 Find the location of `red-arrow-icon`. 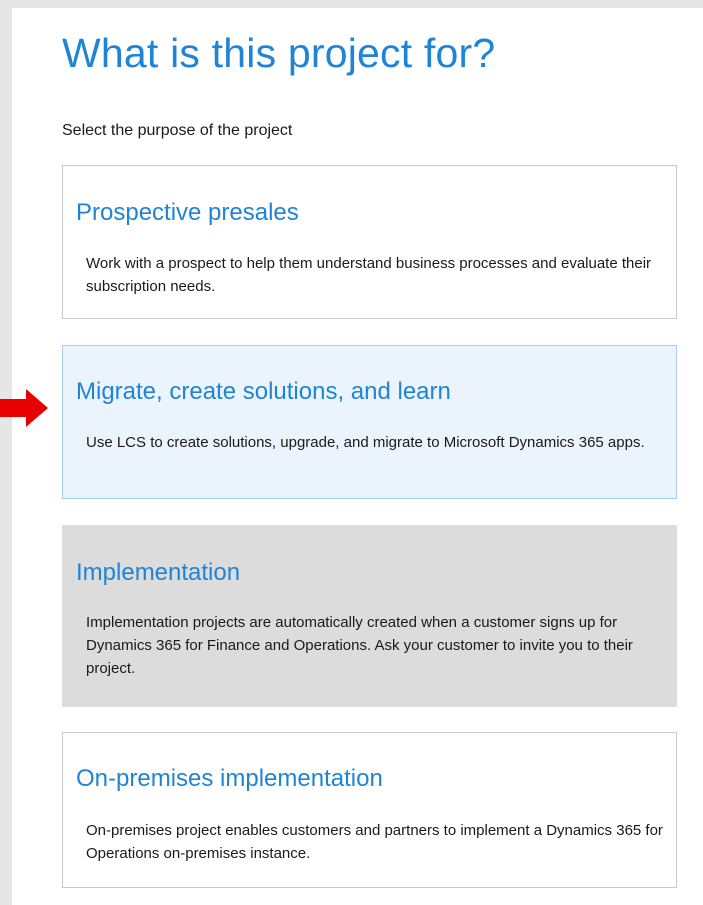

red-arrow-icon is located at coordinates (24, 408).